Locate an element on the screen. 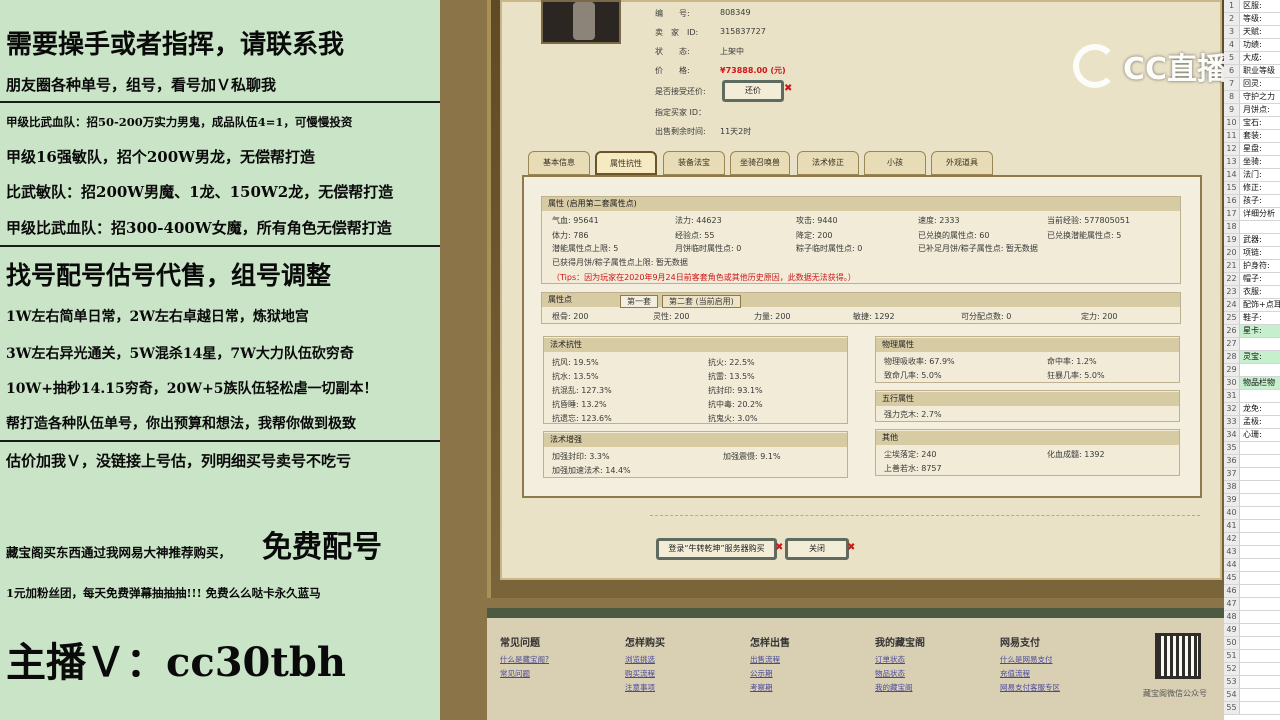 The width and height of the screenshot is (1280, 720). sheet-cell: 项链: is located at coordinates (1251, 252).